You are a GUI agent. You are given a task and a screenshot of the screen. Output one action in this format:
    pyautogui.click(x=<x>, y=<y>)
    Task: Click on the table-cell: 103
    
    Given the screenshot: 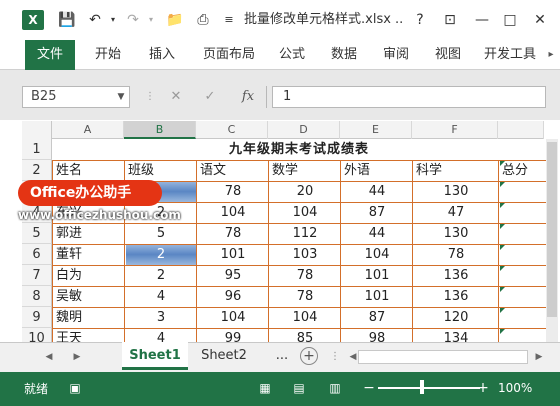 What is the action you would take?
    pyautogui.click(x=305, y=254)
    